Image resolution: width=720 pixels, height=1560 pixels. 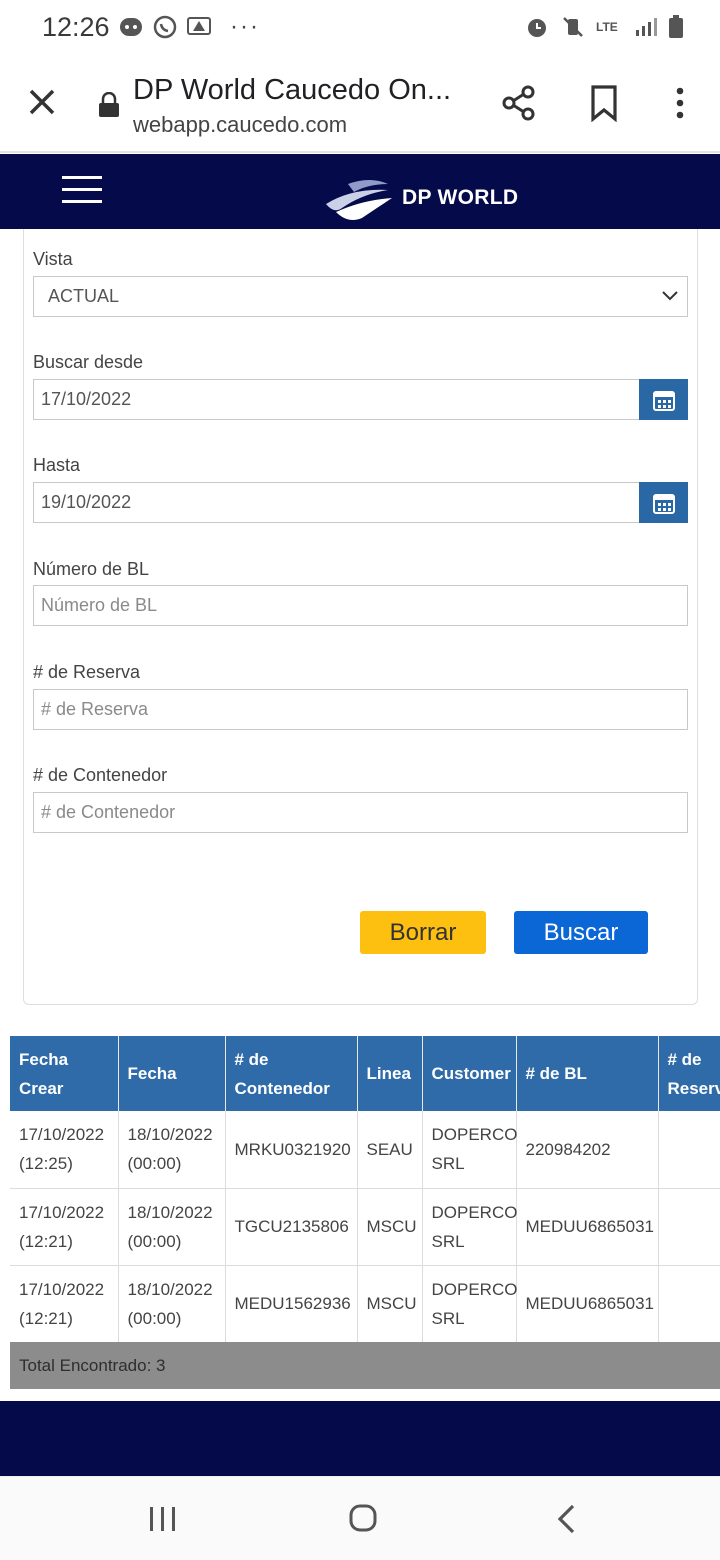 I want to click on lte-icon: LTE, so click(x=607, y=26).